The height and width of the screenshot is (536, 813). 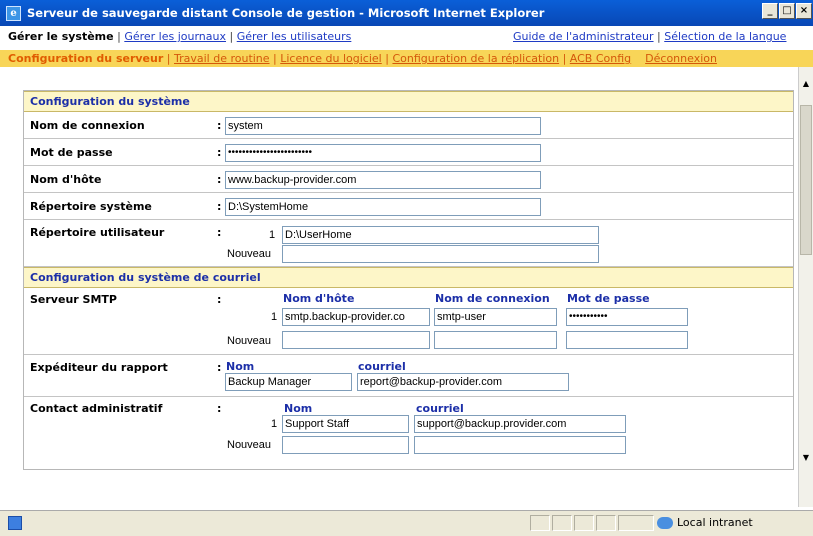 What do you see at coordinates (627, 317) in the screenshot?
I see `smtp-password-input: •••••••••••` at bounding box center [627, 317].